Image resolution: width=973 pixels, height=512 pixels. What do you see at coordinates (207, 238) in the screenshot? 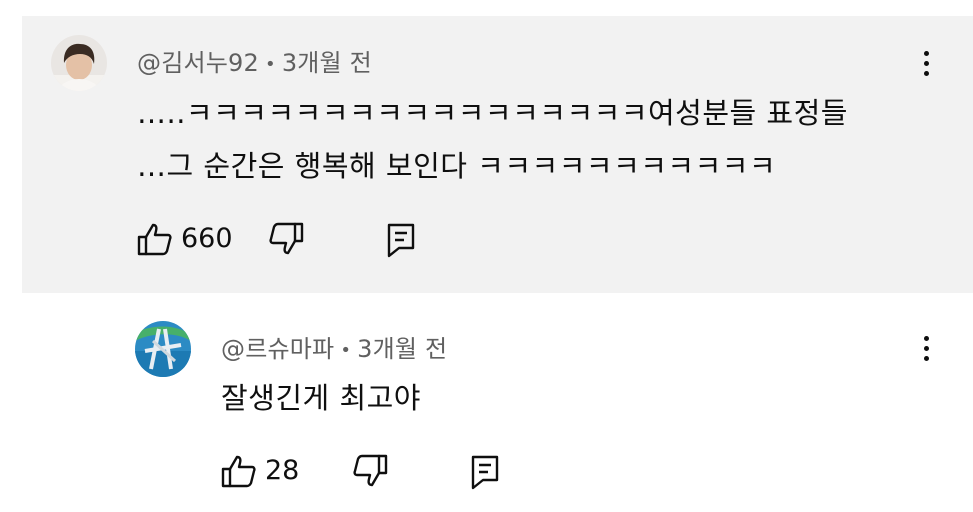
I see `like-count: 660` at bounding box center [207, 238].